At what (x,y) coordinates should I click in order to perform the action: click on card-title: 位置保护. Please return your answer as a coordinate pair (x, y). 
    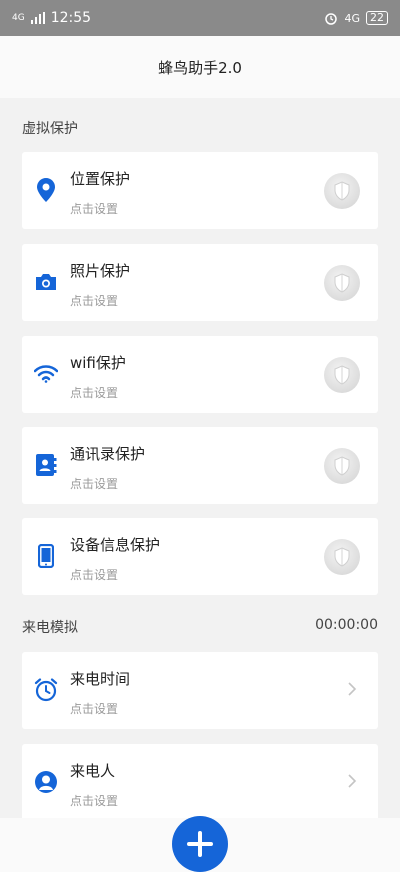
    Looking at the image, I should click on (100, 179).